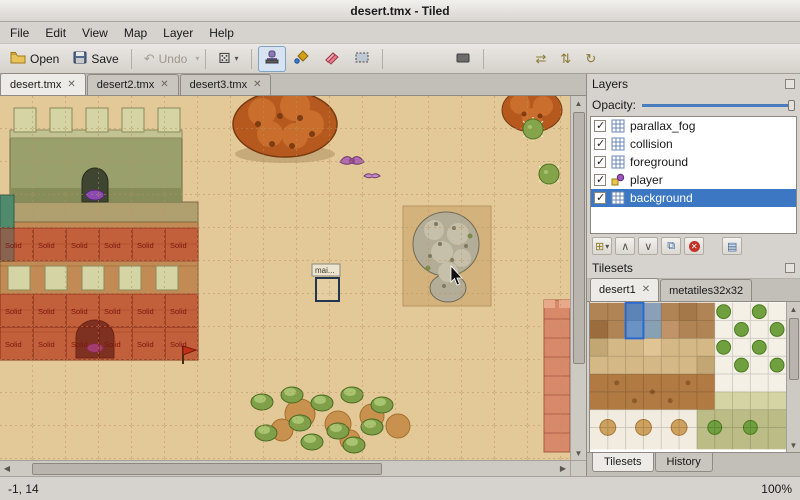 The image size is (800, 500). What do you see at coordinates (23, 488) in the screenshot?
I see `cursor-coordinates: -1, 14` at bounding box center [23, 488].